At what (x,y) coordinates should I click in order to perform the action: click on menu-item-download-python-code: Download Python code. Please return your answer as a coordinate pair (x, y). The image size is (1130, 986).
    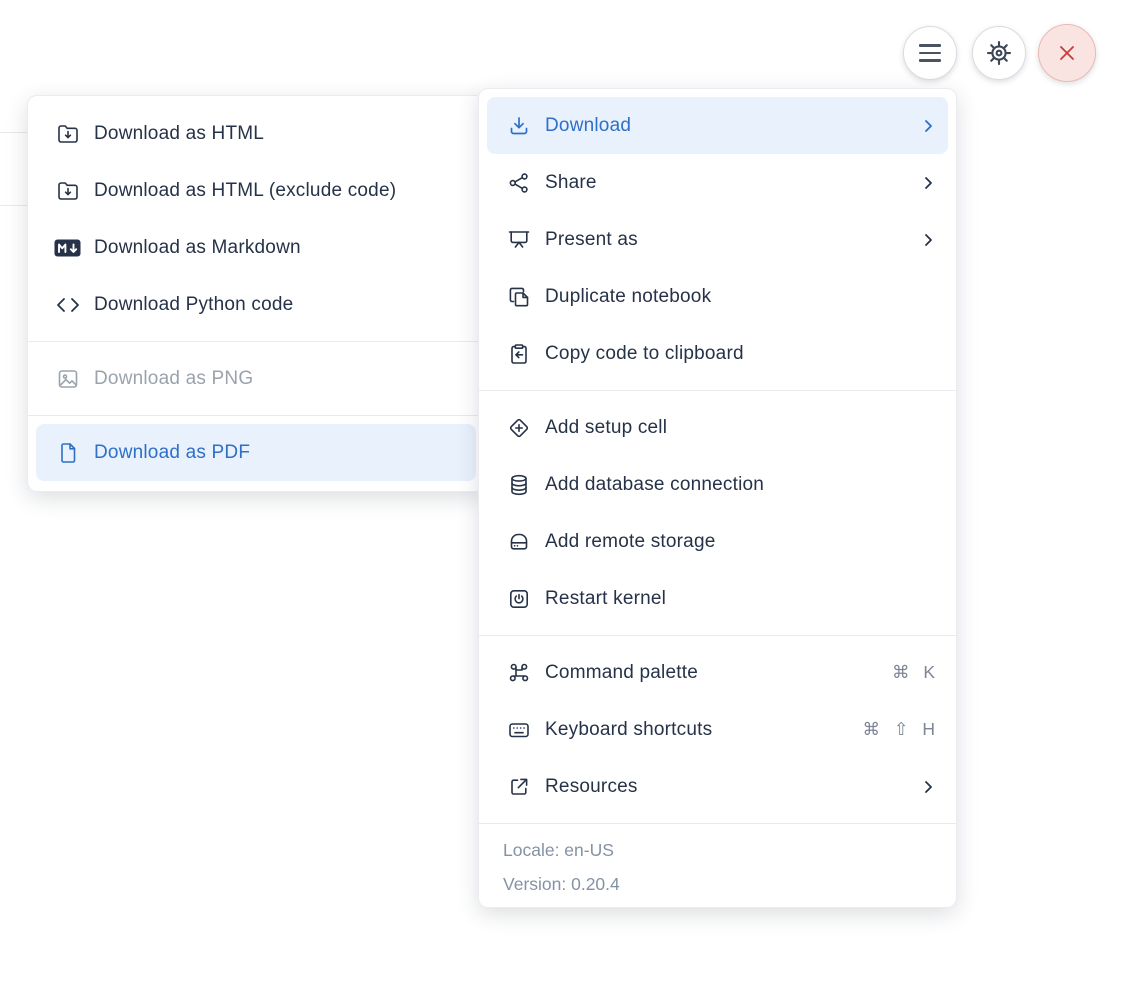
    Looking at the image, I should click on (256, 304).